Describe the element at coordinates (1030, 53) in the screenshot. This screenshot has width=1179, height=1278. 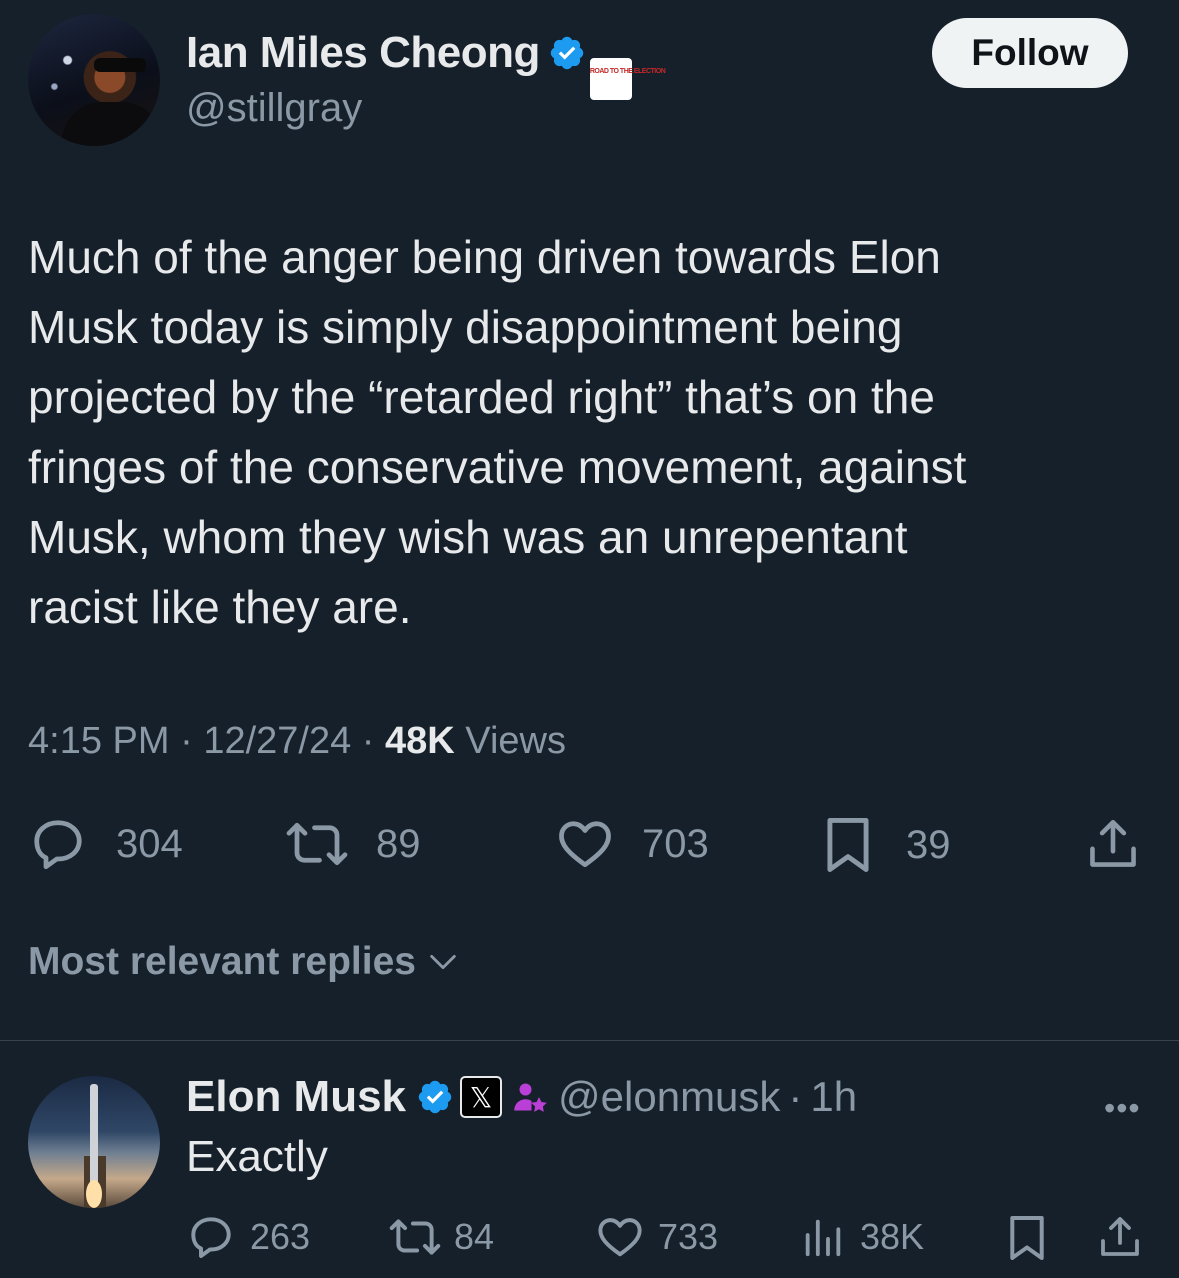
I see `follow-button: Follow` at that location.